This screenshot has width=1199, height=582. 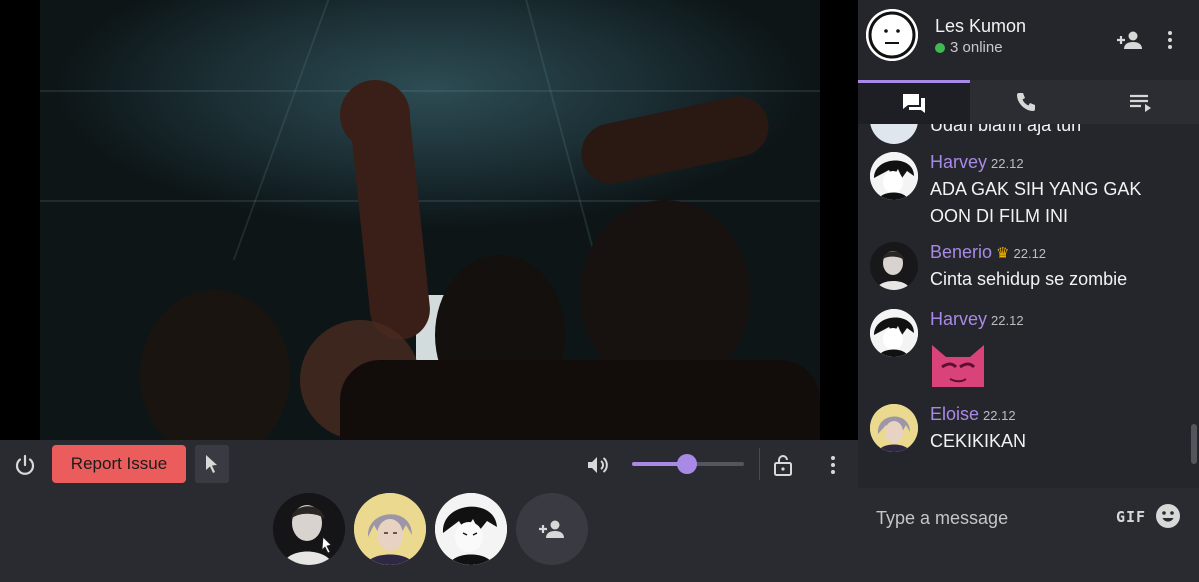 I want to click on message-author: Benerio ♛ 22.12, so click(x=988, y=252).